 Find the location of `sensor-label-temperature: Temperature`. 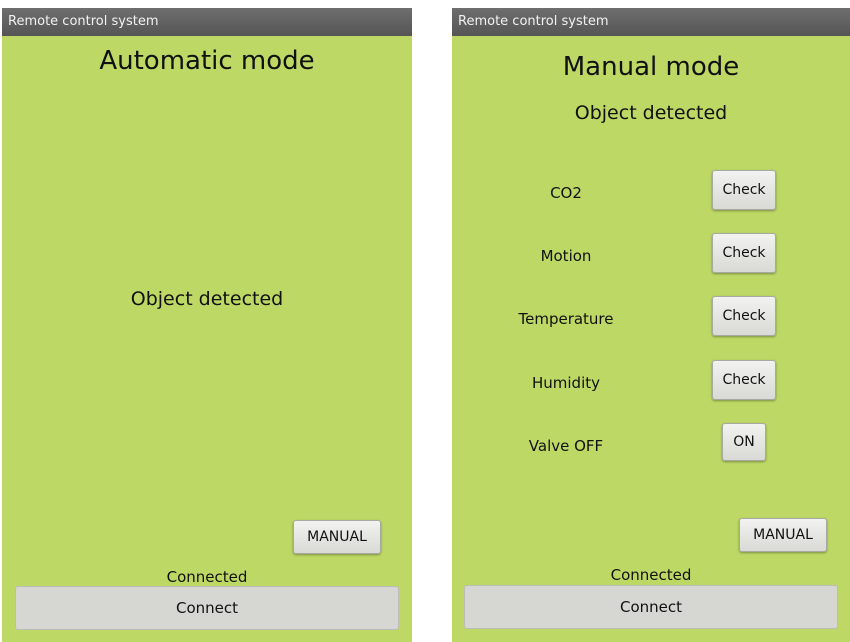

sensor-label-temperature: Temperature is located at coordinates (566, 319).